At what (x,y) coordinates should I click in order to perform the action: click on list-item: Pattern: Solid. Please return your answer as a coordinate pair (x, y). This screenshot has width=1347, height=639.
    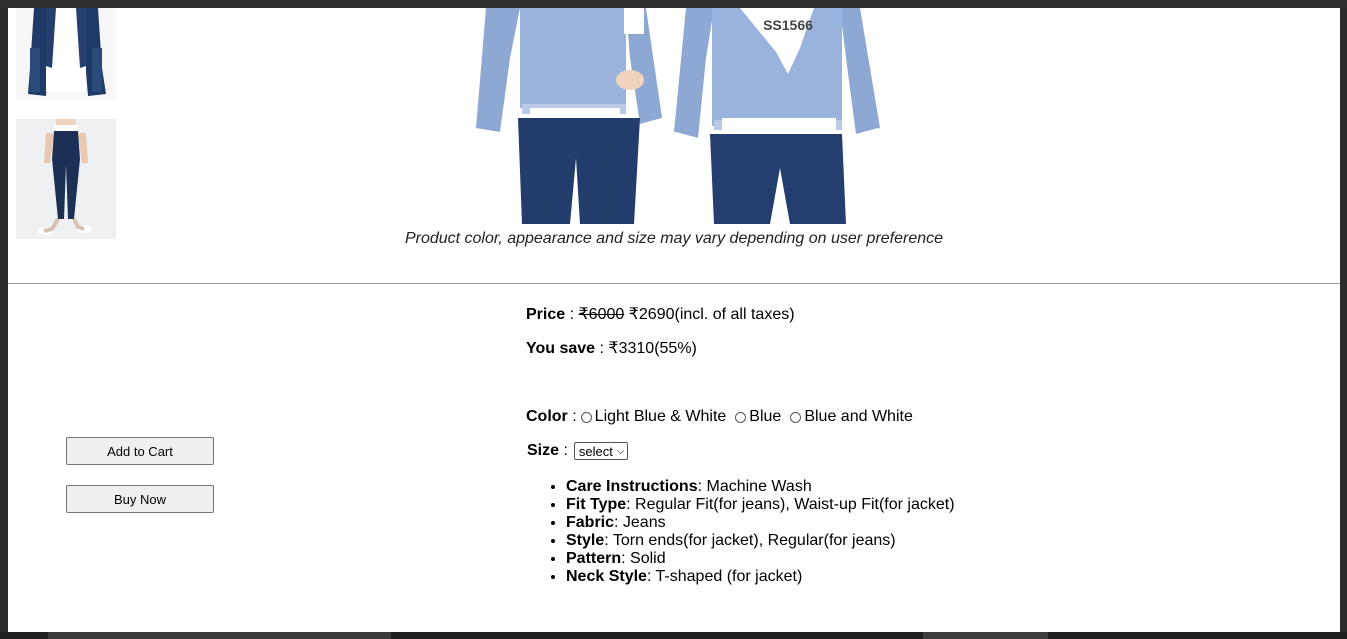
    Looking at the image, I should click on (760, 559).